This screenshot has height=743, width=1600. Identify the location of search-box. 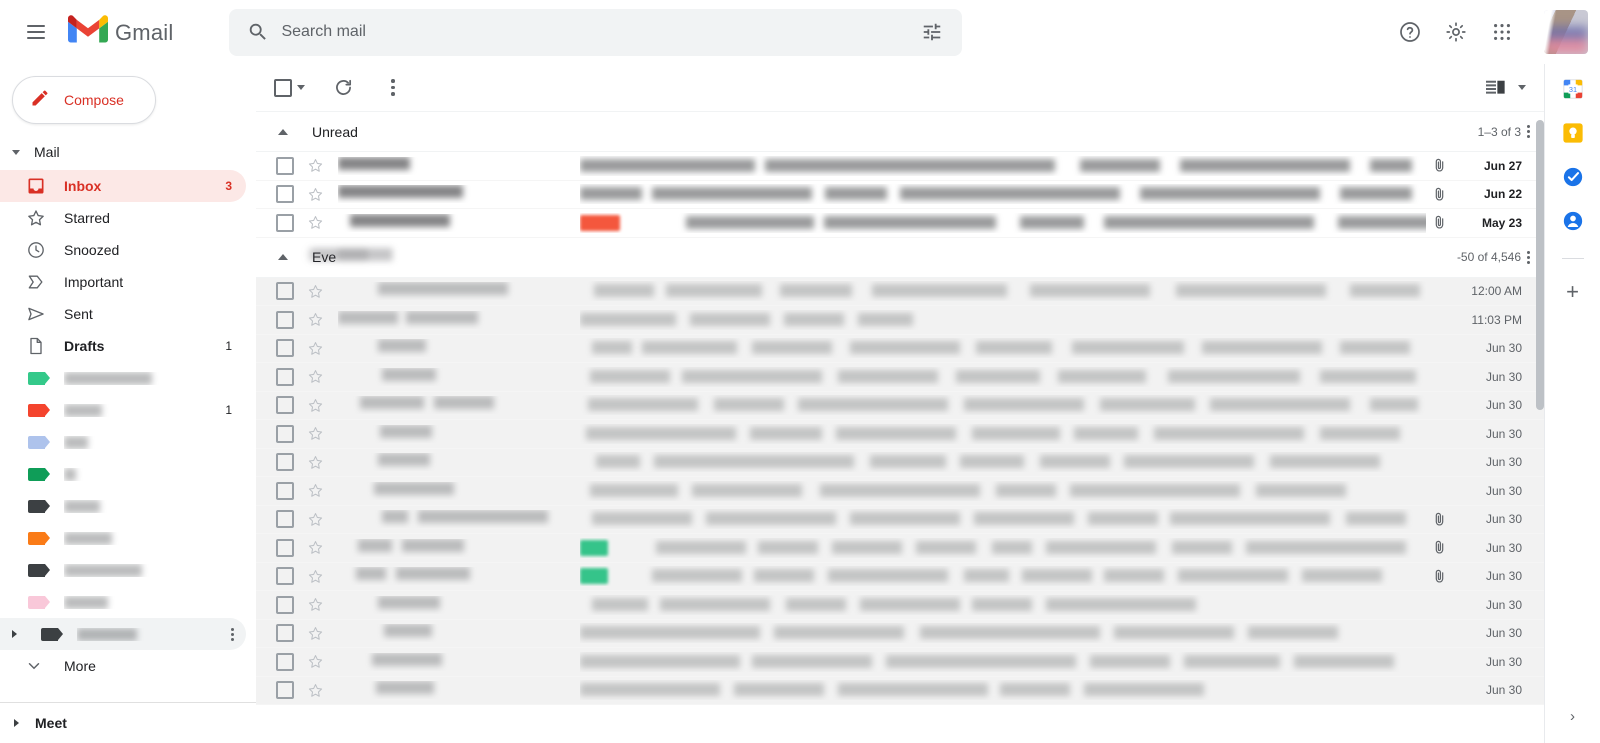
(596, 32).